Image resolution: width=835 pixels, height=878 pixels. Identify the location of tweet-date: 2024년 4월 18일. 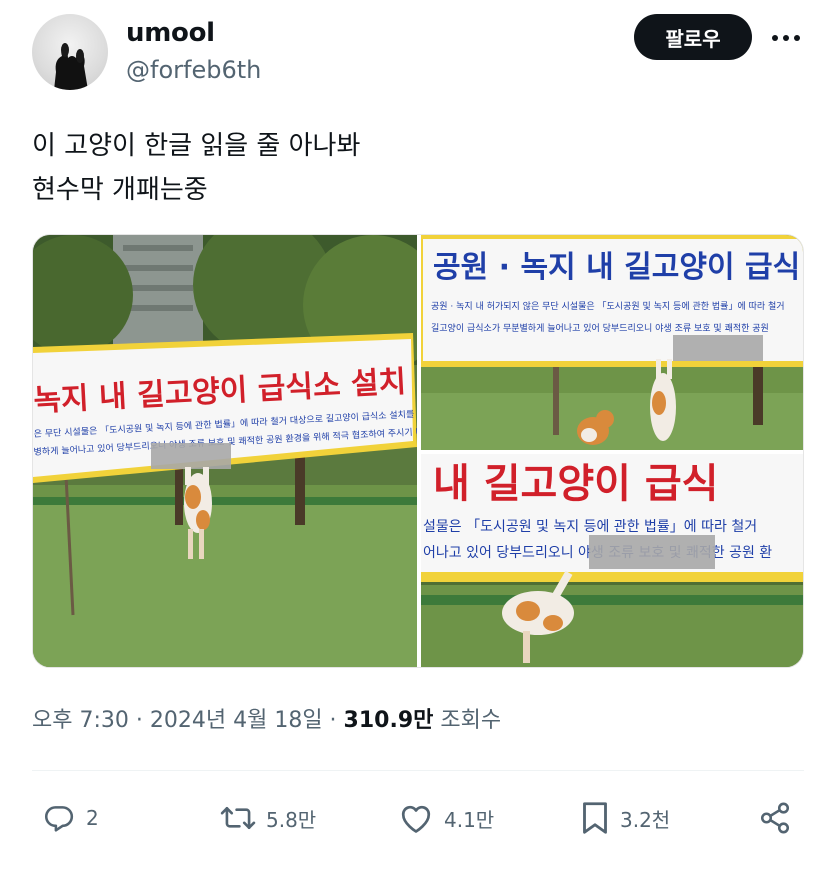
(236, 720).